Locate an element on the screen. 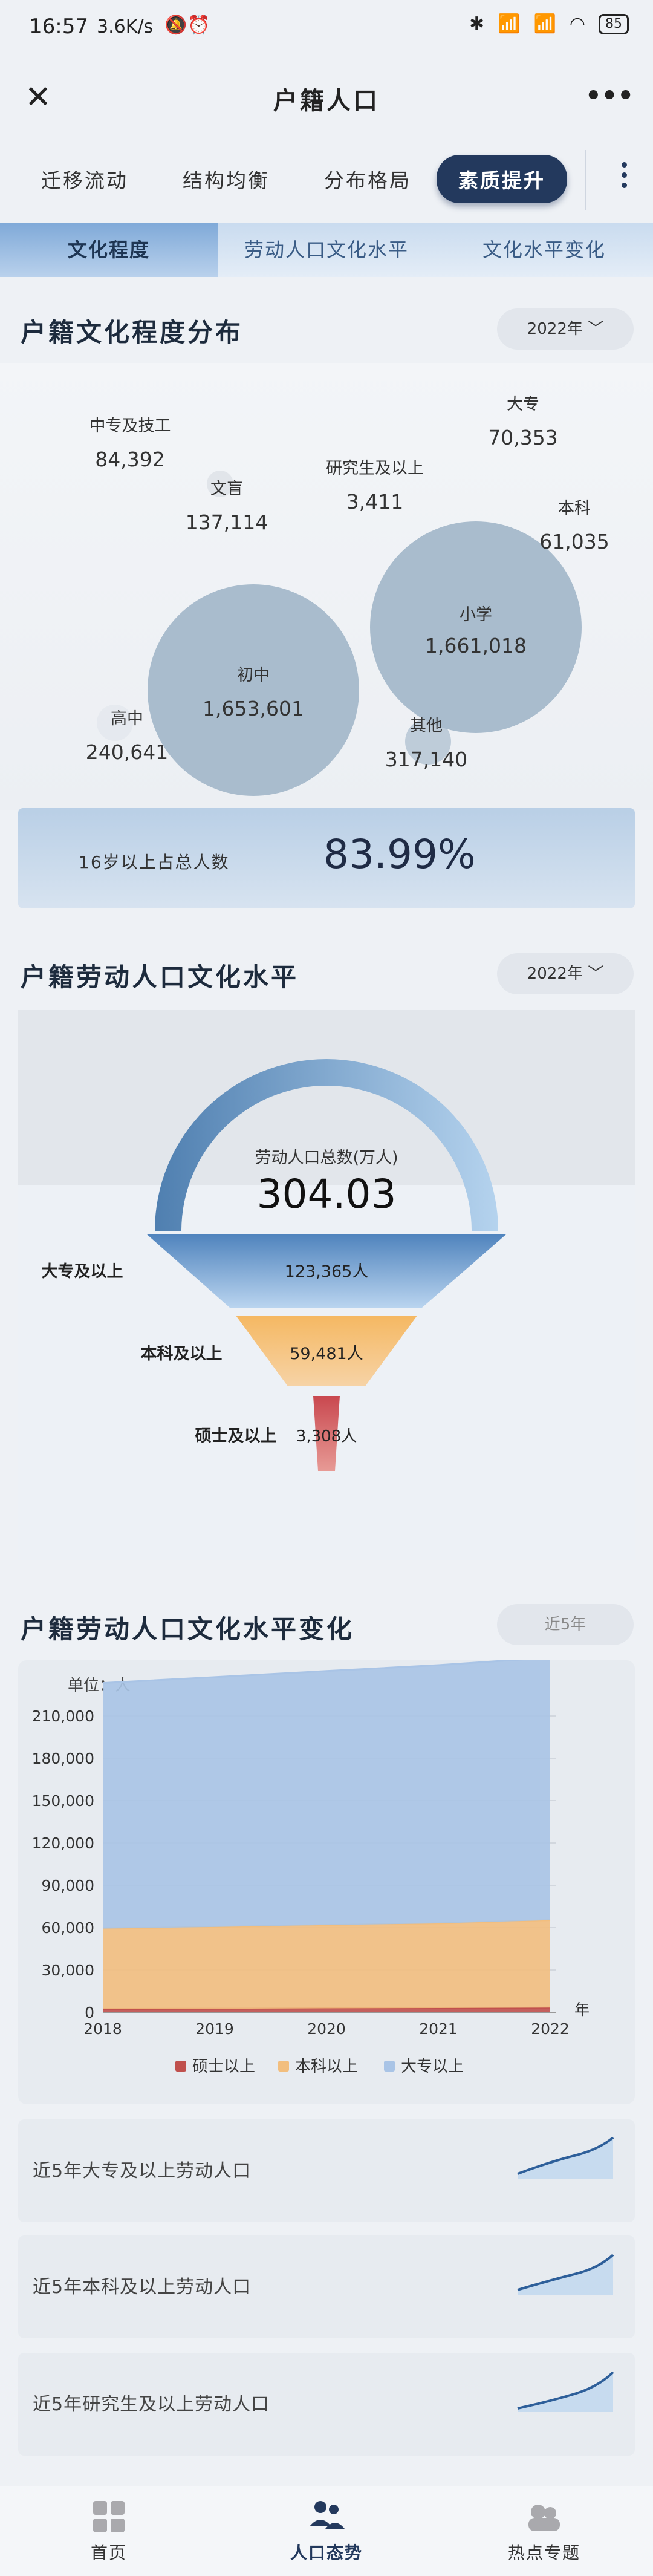 Image resolution: width=653 pixels, height=2576 pixels. home-grid-icon is located at coordinates (109, 2516).